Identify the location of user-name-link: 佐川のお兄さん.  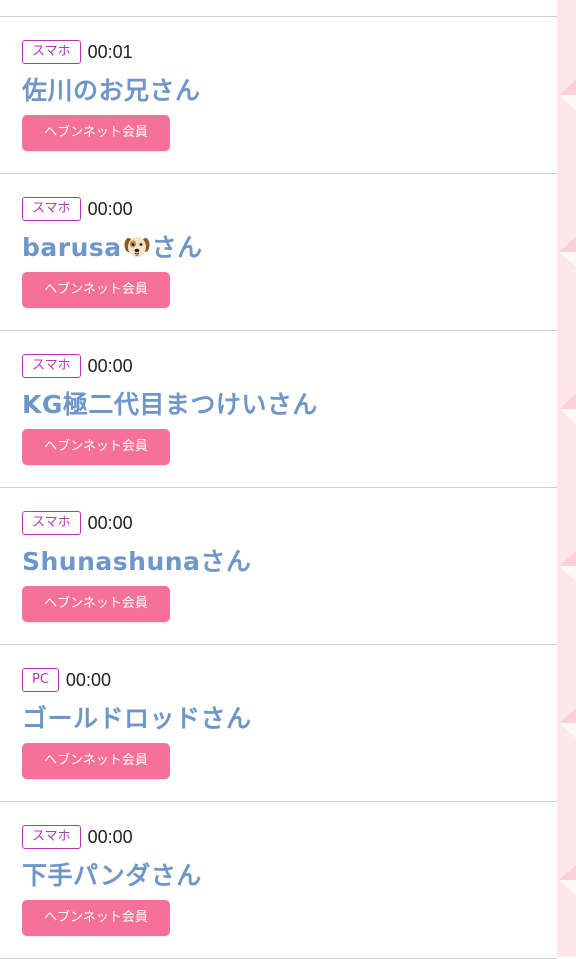
(111, 89).